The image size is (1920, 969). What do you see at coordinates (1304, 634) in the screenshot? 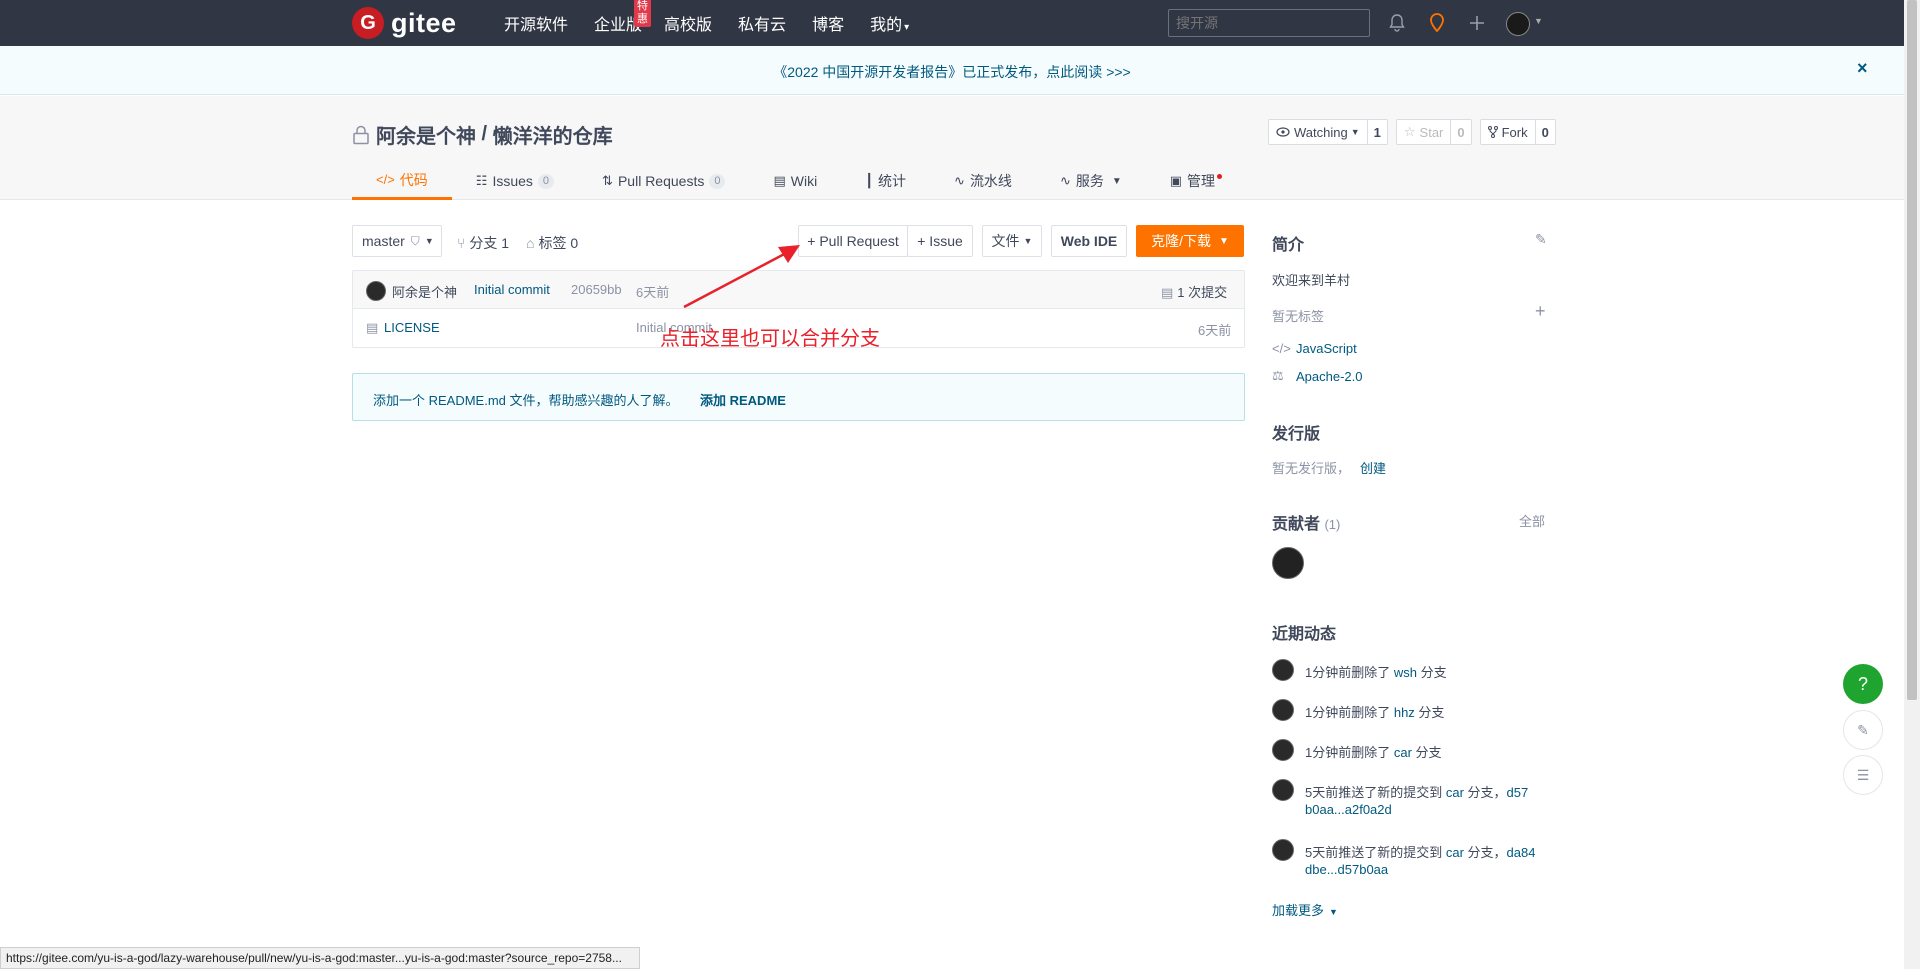
I see `activity-title: 近期动态` at bounding box center [1304, 634].